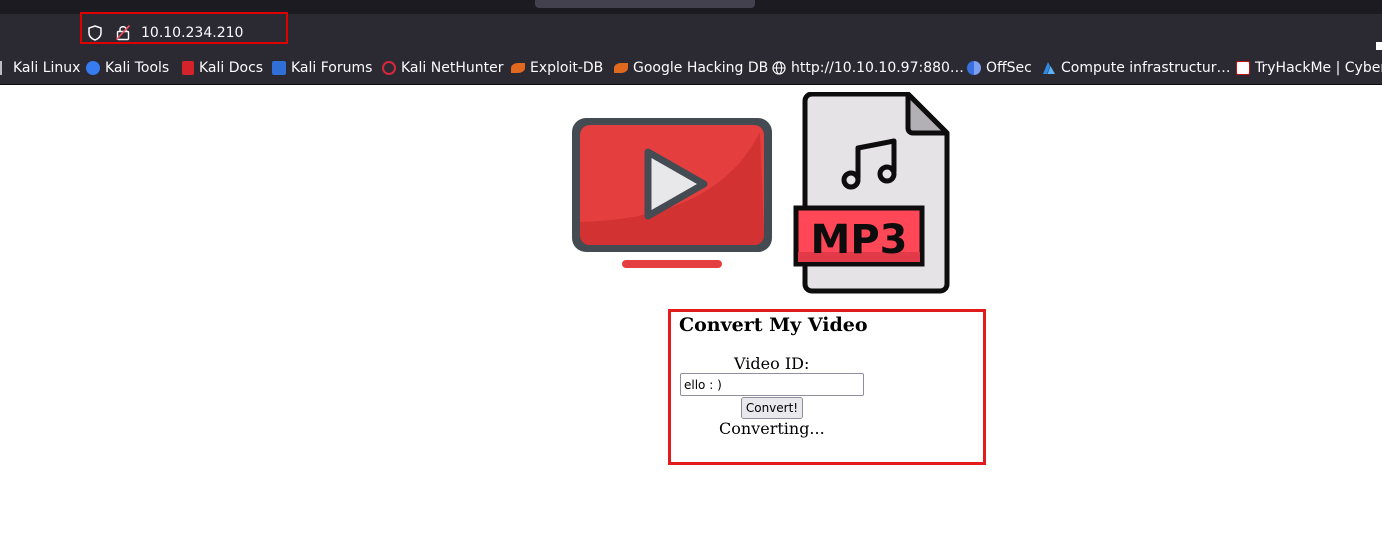 This screenshot has width=1382, height=533. I want to click on bookmark-exploit-db: Exploit-DB, so click(557, 68).